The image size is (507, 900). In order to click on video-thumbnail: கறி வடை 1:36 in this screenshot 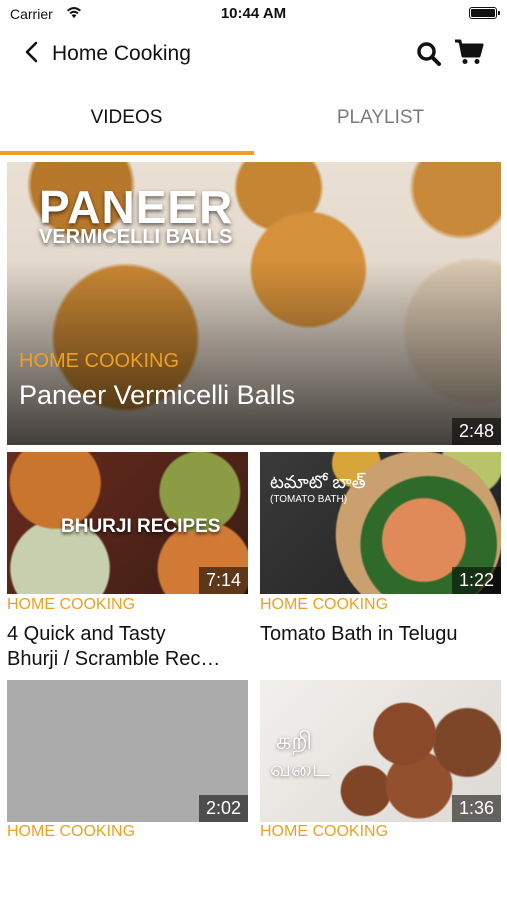, I will do `click(380, 751)`.